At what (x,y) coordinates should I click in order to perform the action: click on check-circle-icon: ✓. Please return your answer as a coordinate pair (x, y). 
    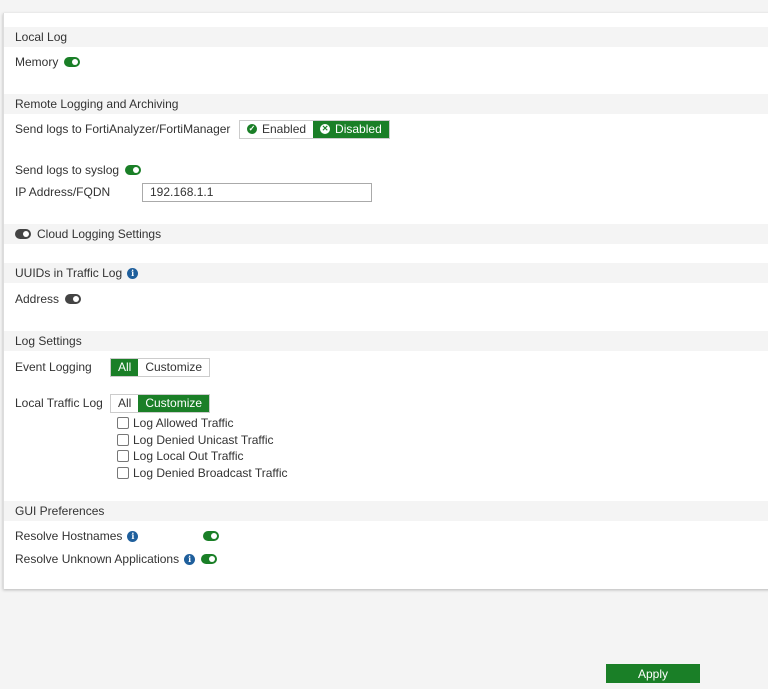
    Looking at the image, I should click on (252, 129).